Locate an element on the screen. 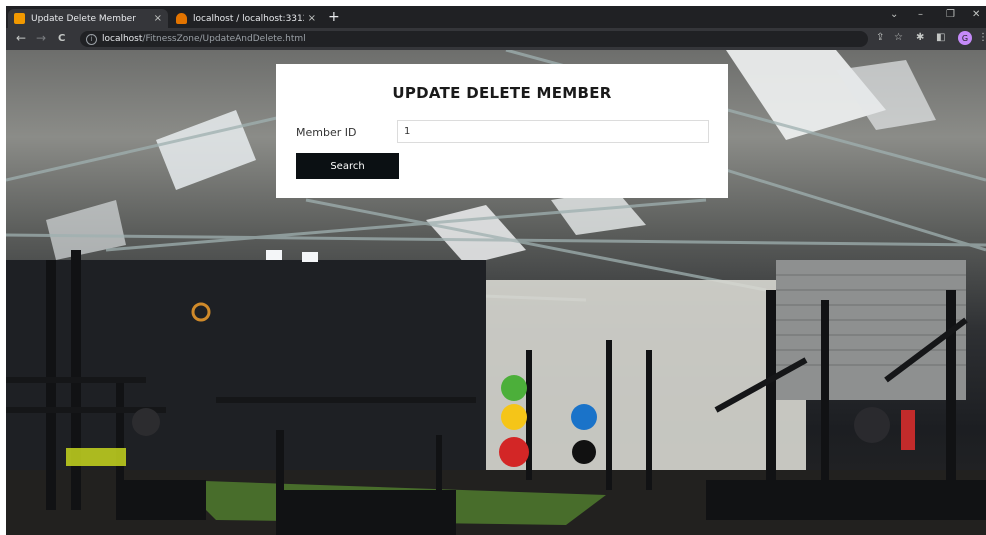 This screenshot has width=986, height=535. menu-icon: ⋮ is located at coordinates (982, 37).